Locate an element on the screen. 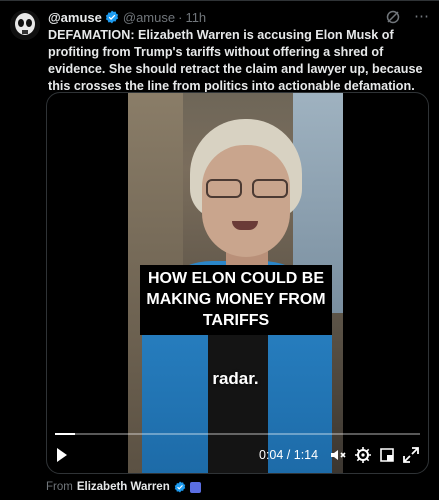  government-badge-icon is located at coordinates (195, 487).